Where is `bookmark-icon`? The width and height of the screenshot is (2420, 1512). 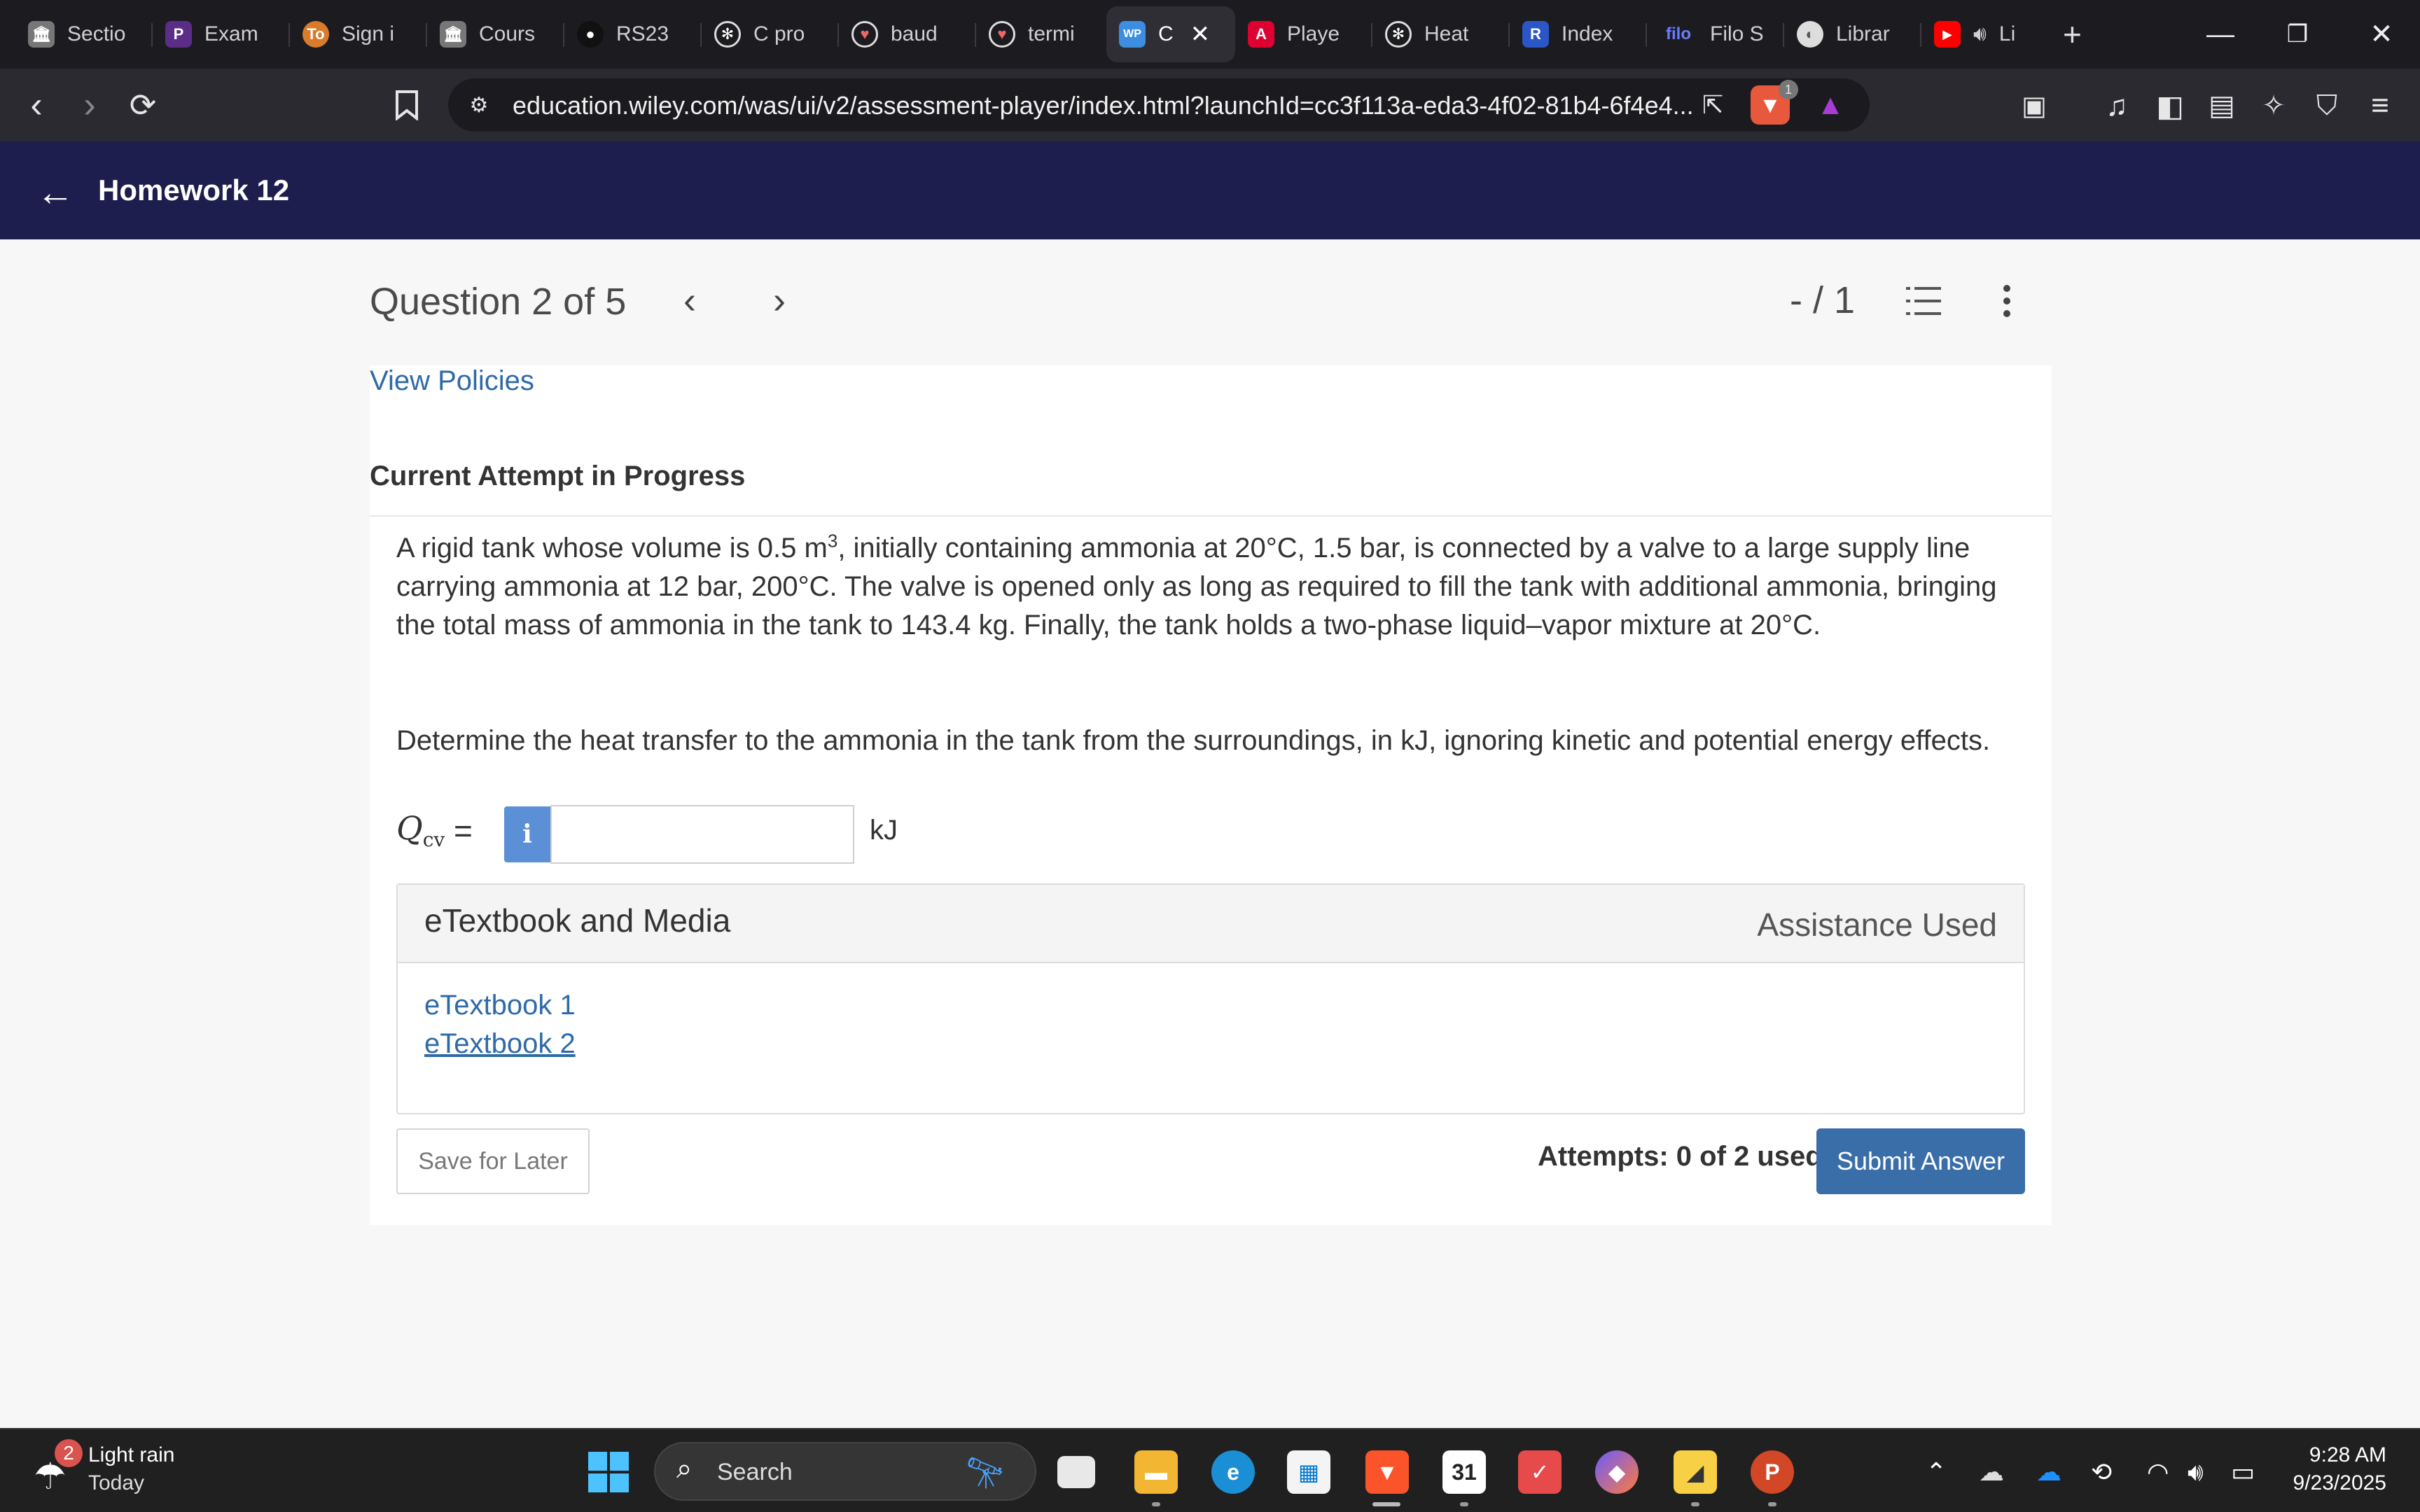
bookmark-icon is located at coordinates (406, 105).